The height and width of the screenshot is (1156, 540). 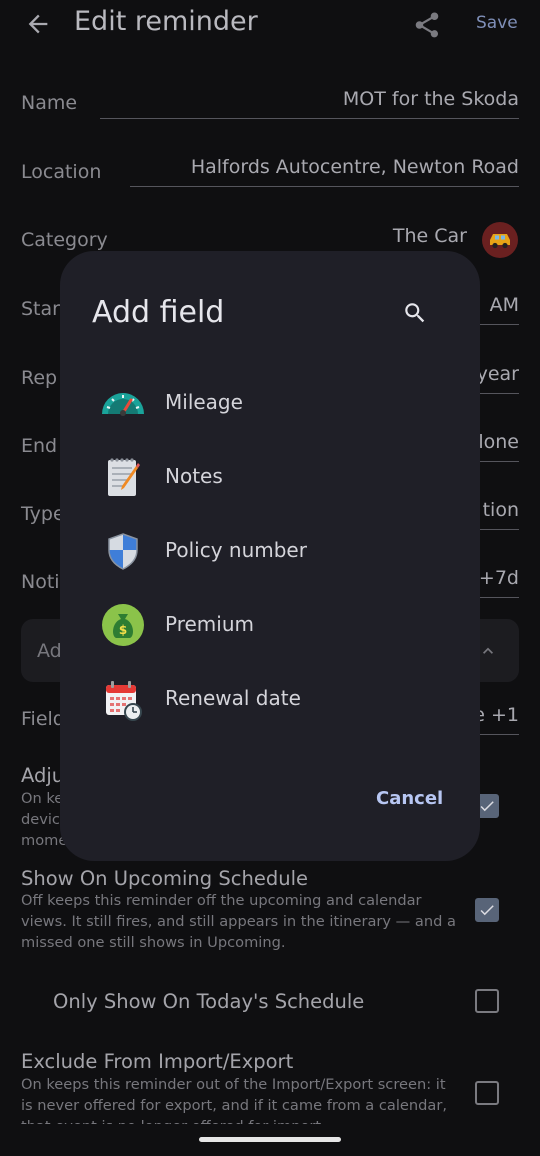 I want to click on start-value: AM, so click(x=504, y=305).